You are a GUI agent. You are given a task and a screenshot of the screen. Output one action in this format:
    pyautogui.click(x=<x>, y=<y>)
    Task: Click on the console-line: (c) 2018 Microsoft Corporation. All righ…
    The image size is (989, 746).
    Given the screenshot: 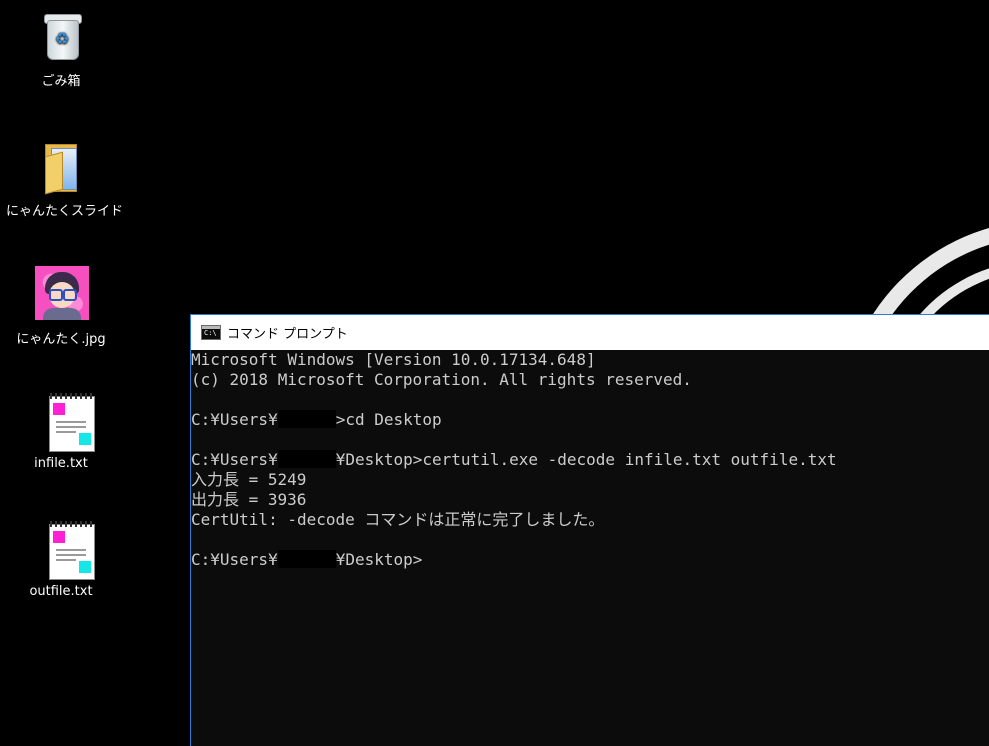 What is the action you would take?
    pyautogui.click(x=441, y=379)
    